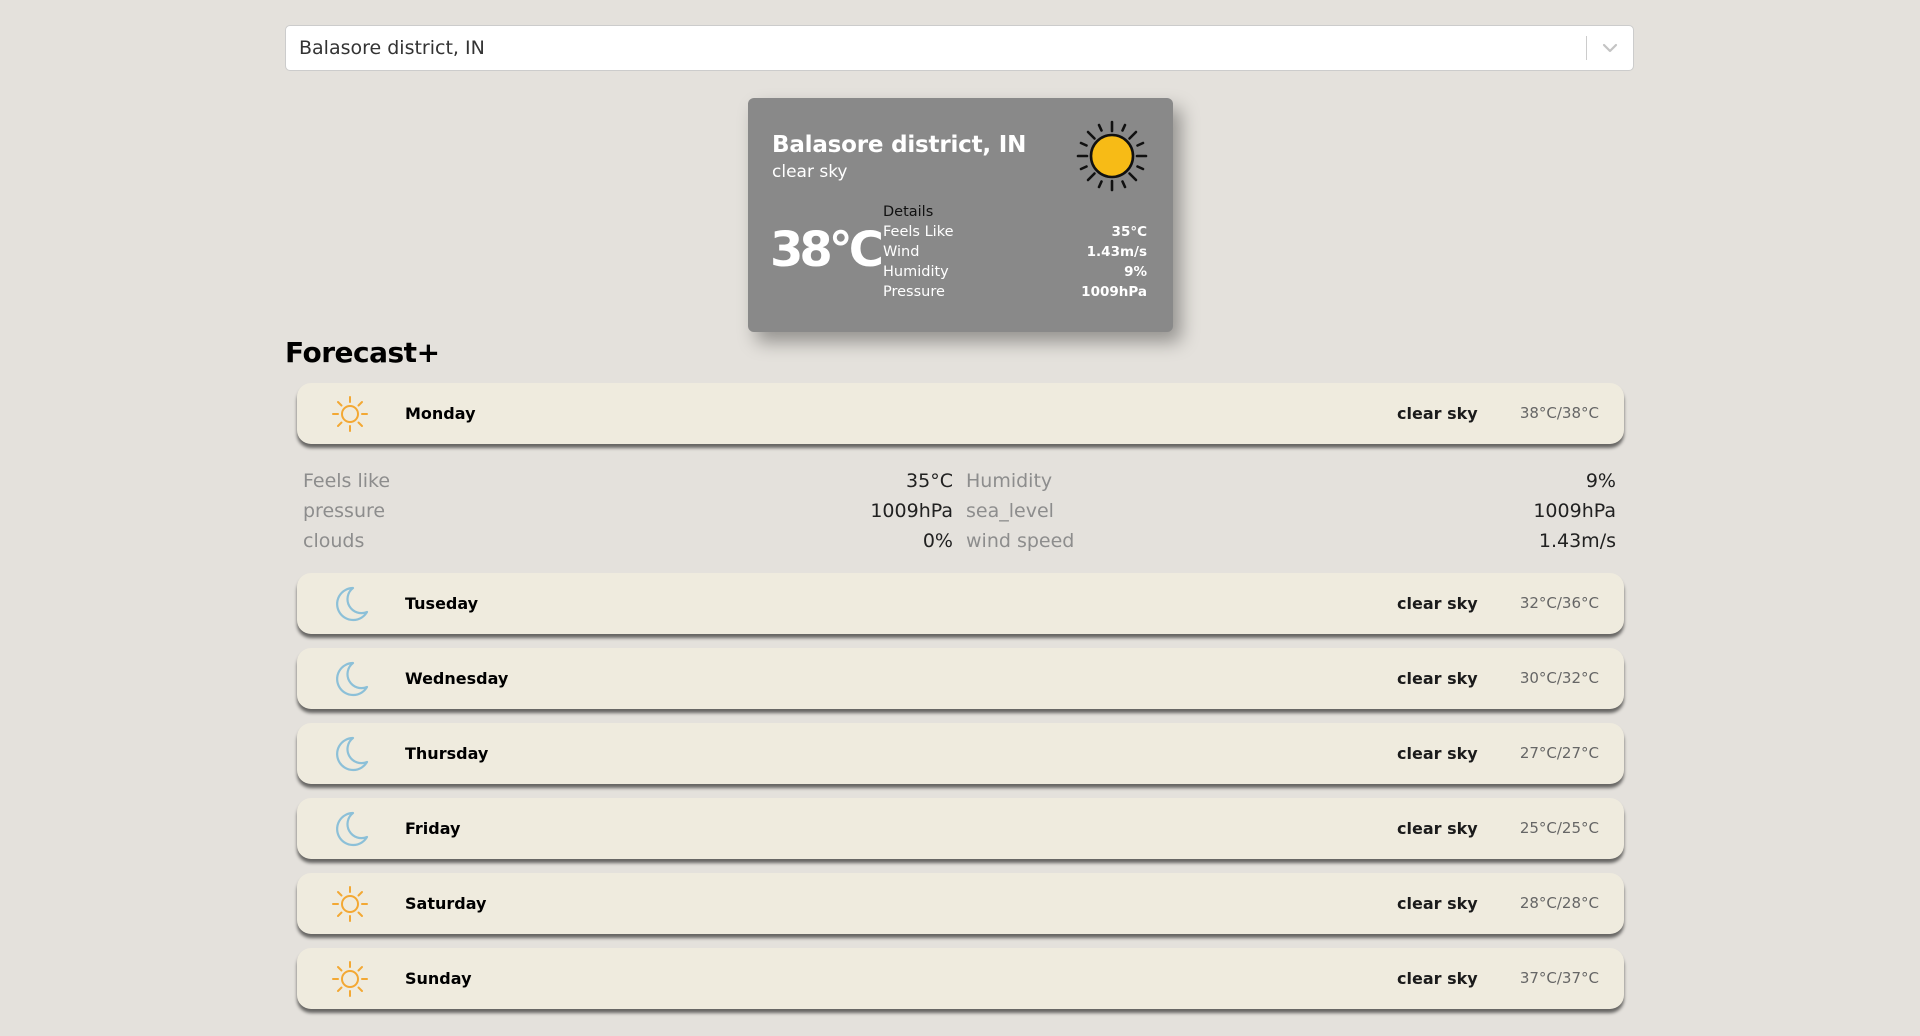 This screenshot has width=1920, height=1036. What do you see at coordinates (960, 753) in the screenshot?
I see `forecast-day-thursday: Thursday clear sky 27°C/27°C` at bounding box center [960, 753].